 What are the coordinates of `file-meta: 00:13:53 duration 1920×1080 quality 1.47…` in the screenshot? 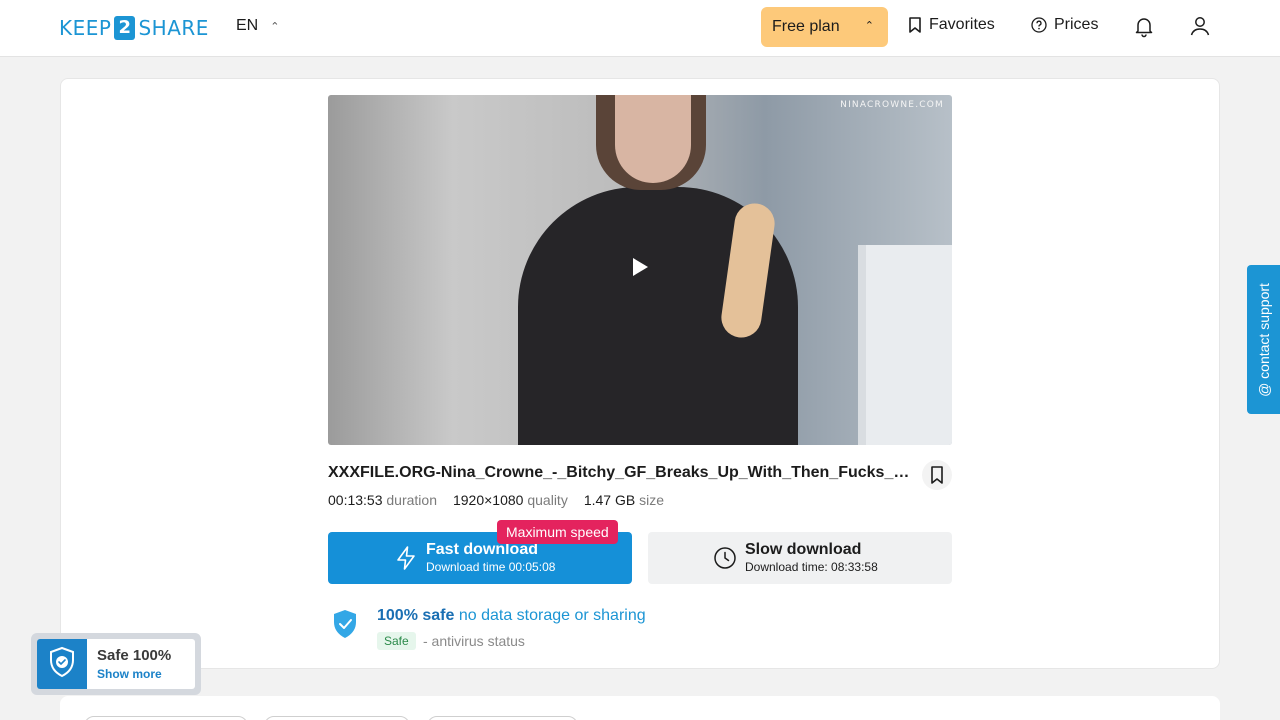 It's located at (496, 500).